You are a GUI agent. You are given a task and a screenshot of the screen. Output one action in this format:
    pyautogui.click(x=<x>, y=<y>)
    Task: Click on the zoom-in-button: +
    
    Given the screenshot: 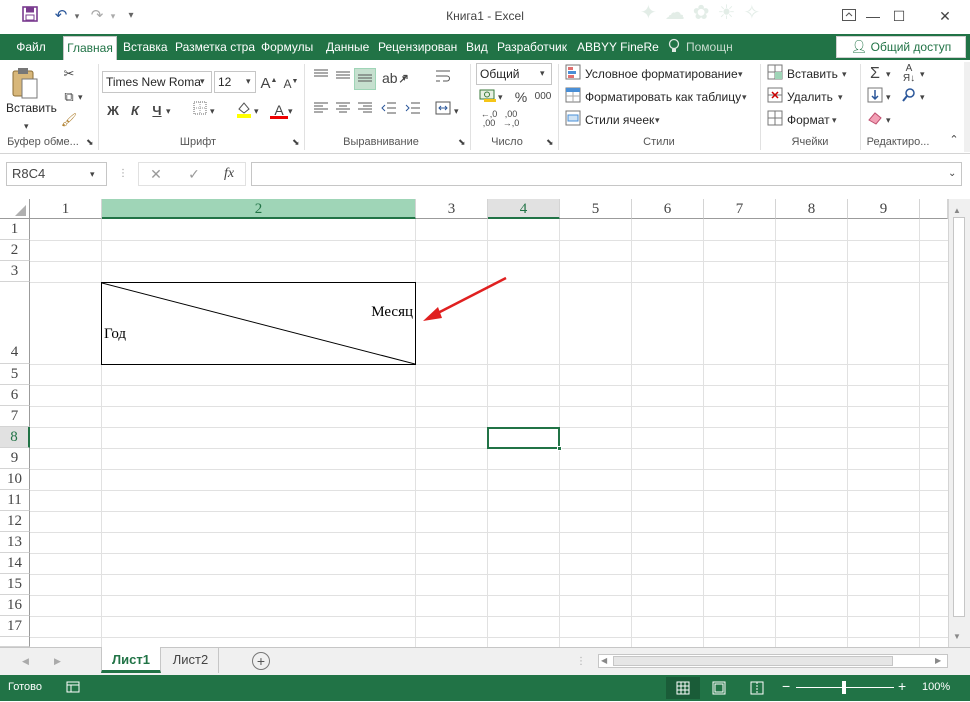 What is the action you would take?
    pyautogui.click(x=902, y=686)
    